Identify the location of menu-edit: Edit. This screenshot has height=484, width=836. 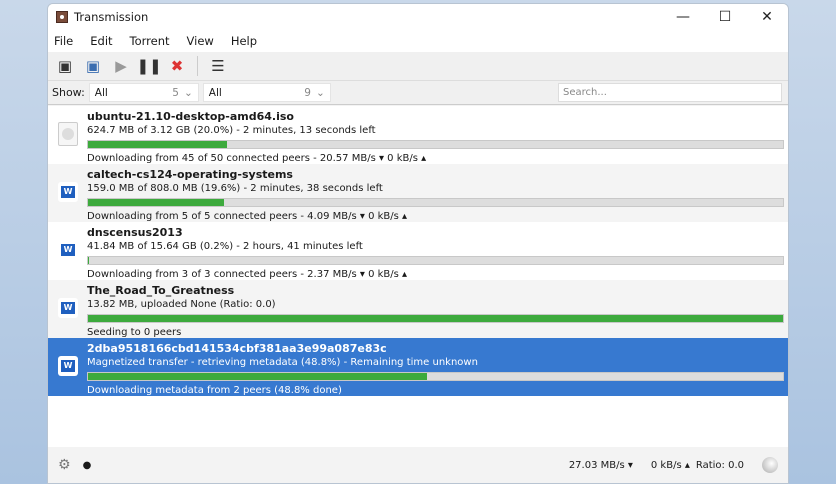
(101, 41).